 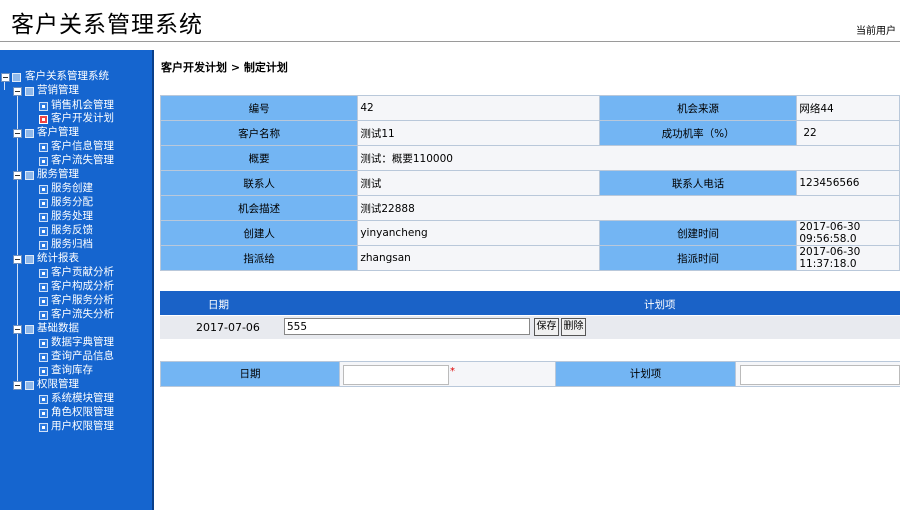 What do you see at coordinates (259, 233) in the screenshot?
I see `creator-label: 创建人` at bounding box center [259, 233].